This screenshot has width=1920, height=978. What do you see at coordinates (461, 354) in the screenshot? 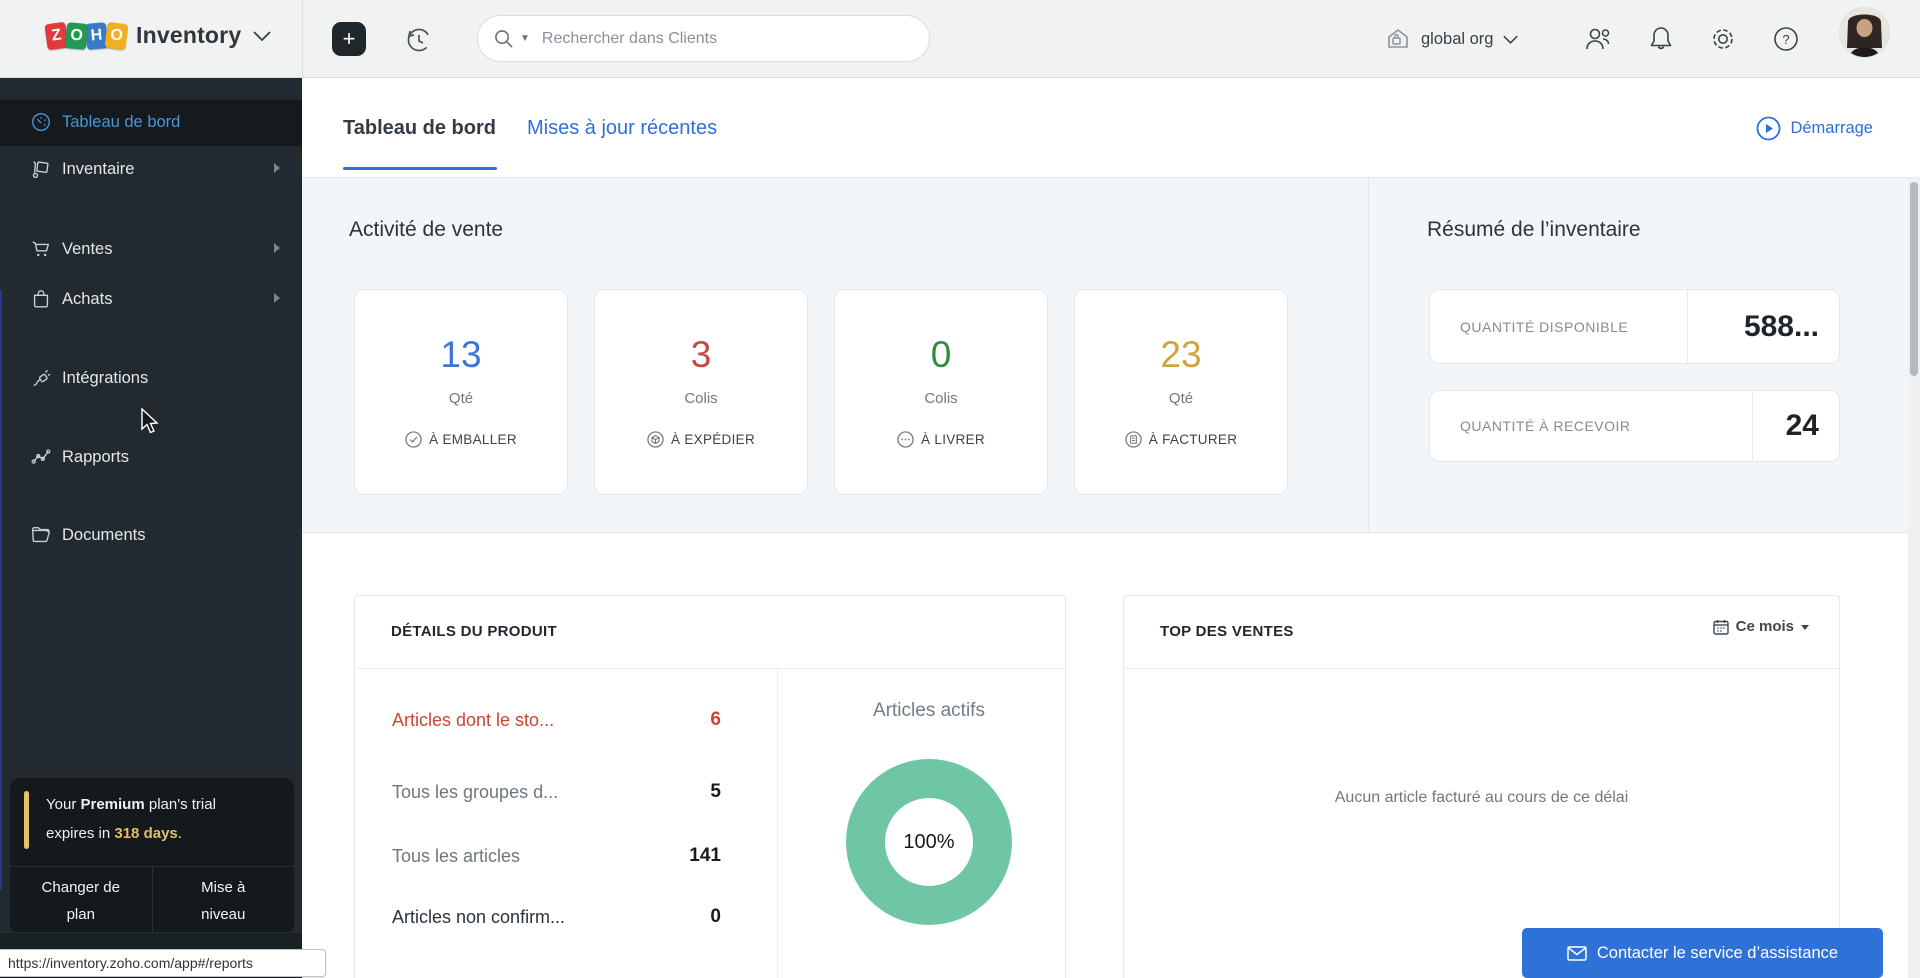
I see `to-pack-value: 13` at bounding box center [461, 354].